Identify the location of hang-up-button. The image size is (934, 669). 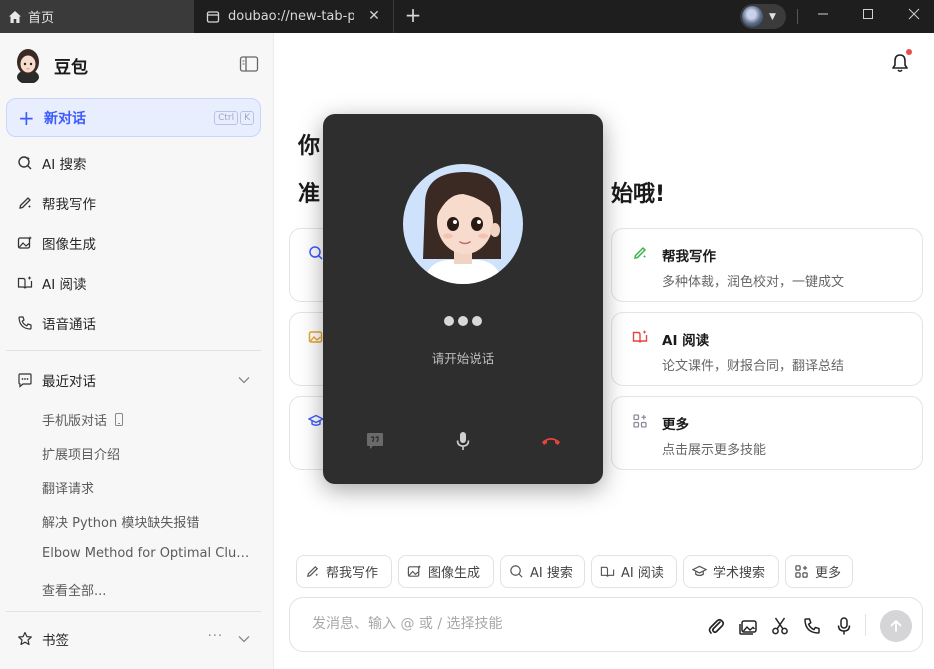
(551, 441).